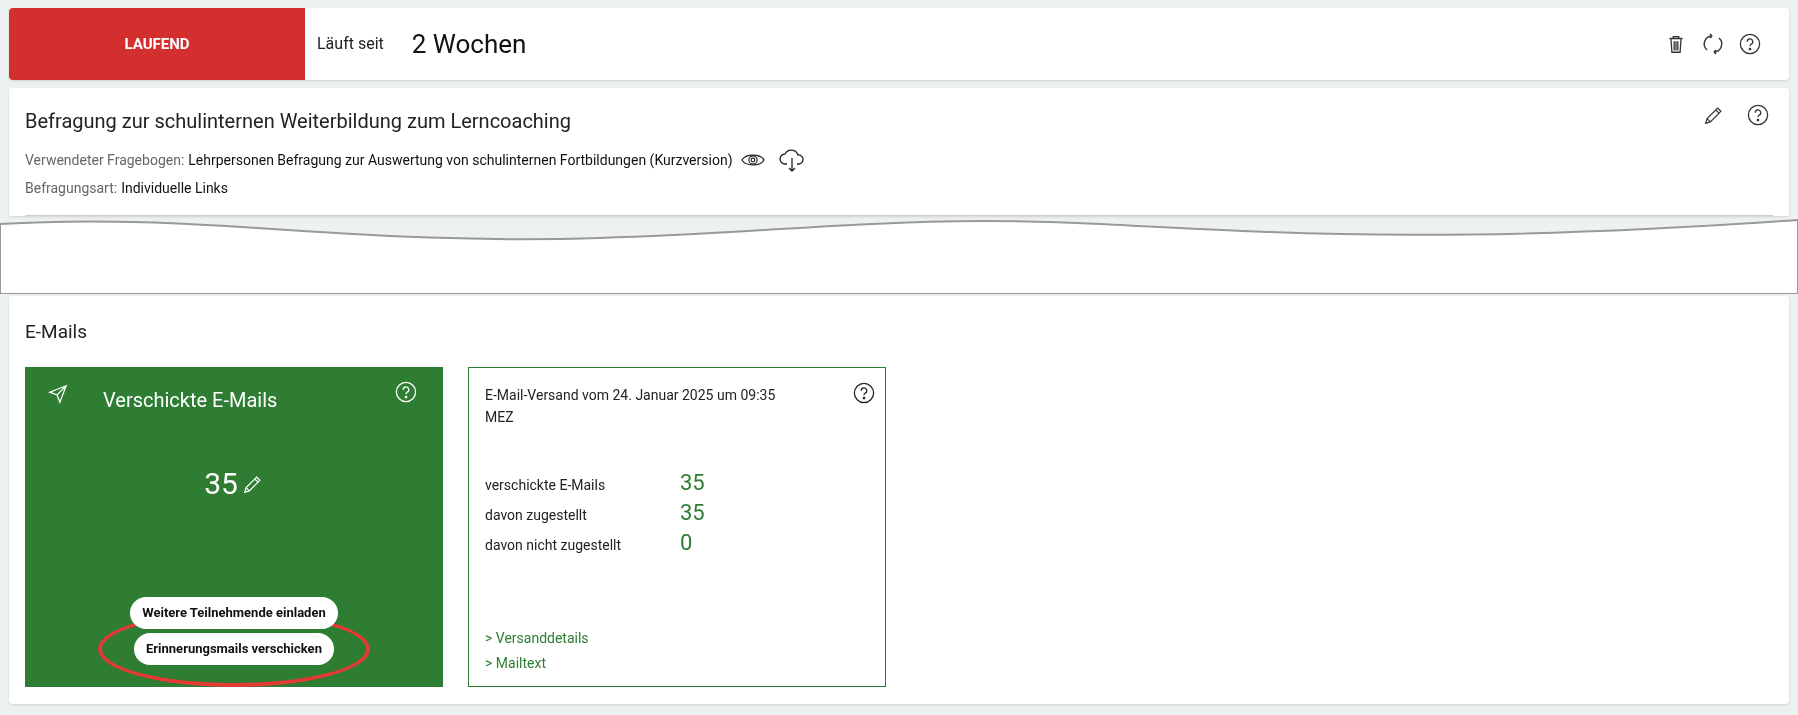 This screenshot has height=715, width=1798. What do you see at coordinates (350, 44) in the screenshot?
I see `running-since-label: Läuft seit` at bounding box center [350, 44].